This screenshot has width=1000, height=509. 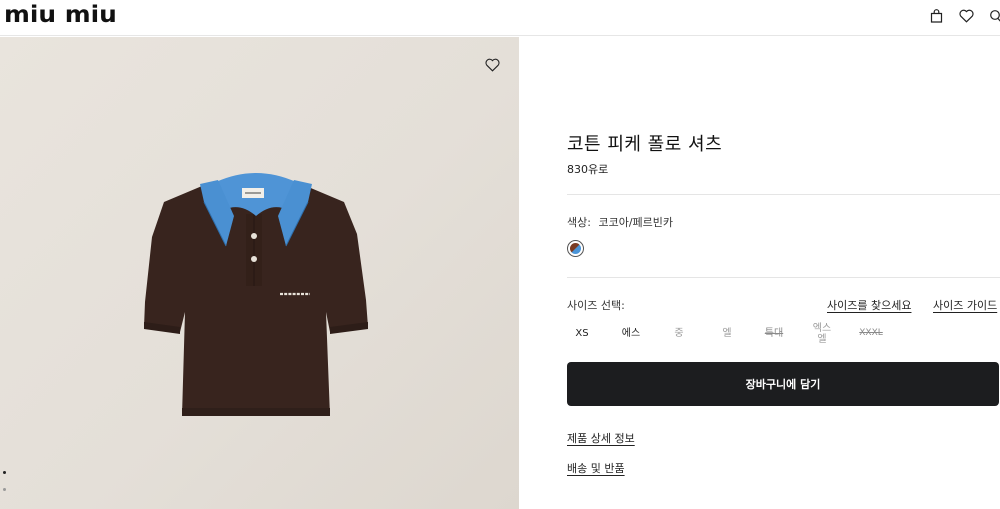 I want to click on size-option-xl: 특대, so click(x=774, y=340).